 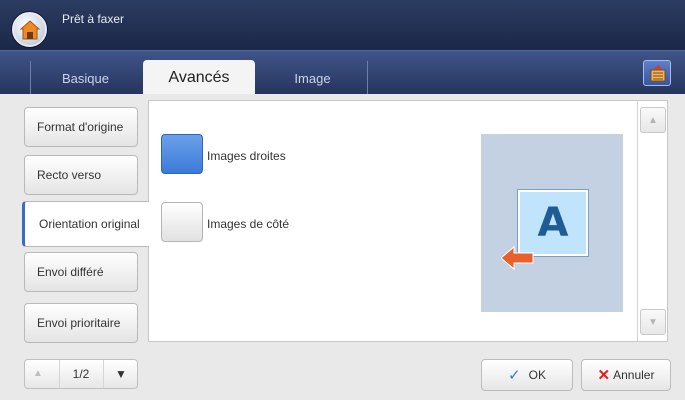 What do you see at coordinates (248, 224) in the screenshot?
I see `option-images-de-cote-label: Images de côté` at bounding box center [248, 224].